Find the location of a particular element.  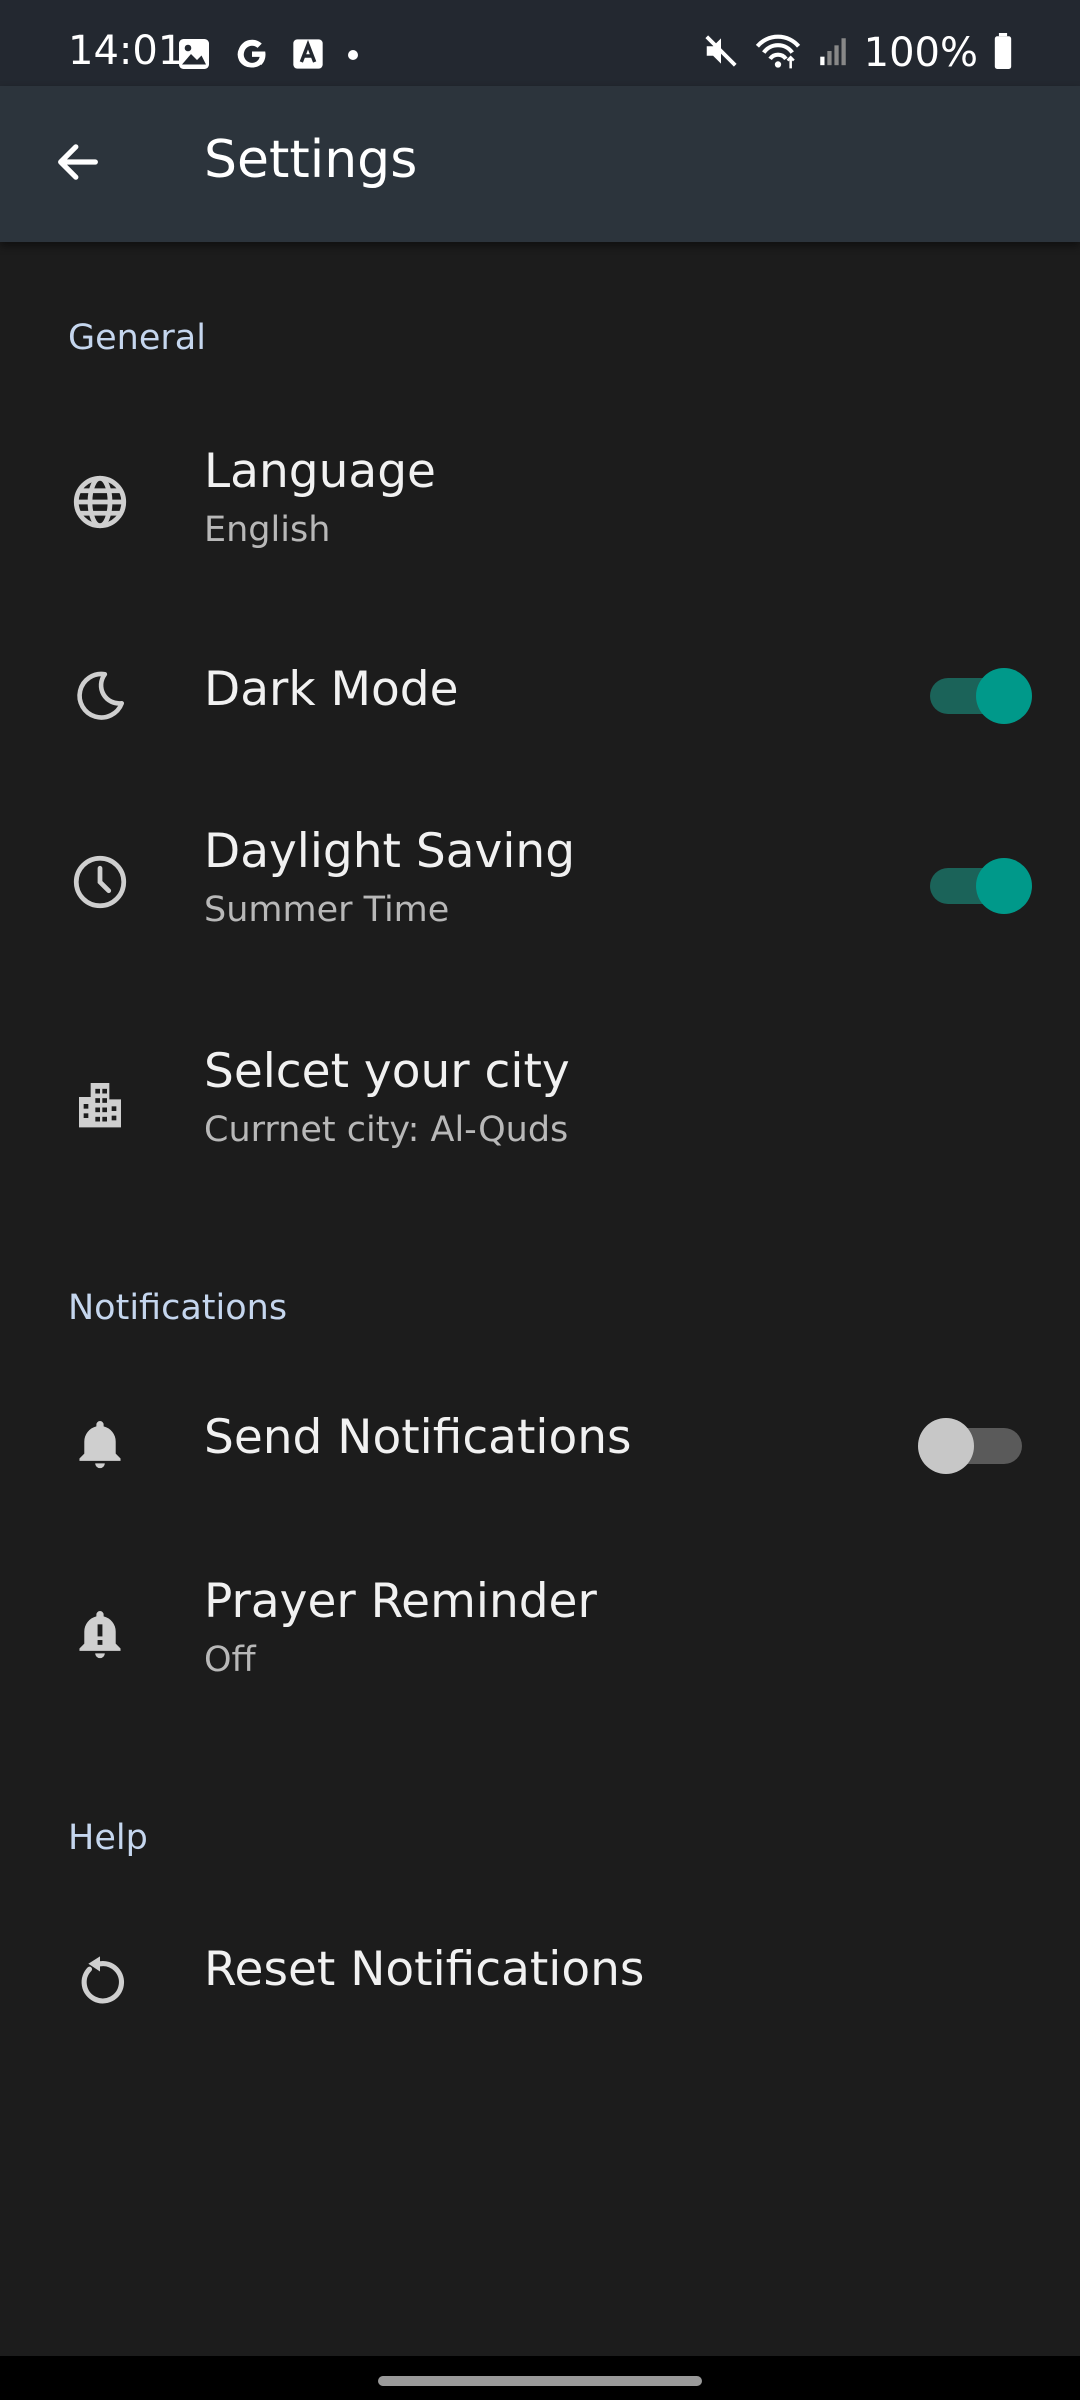

status-bar: 14:01 100% is located at coordinates (540, 43).